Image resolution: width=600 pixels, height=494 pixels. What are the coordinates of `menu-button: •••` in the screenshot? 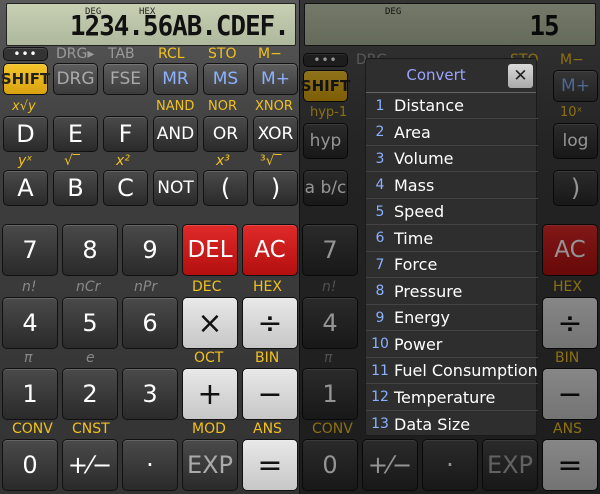 It's located at (25, 54).